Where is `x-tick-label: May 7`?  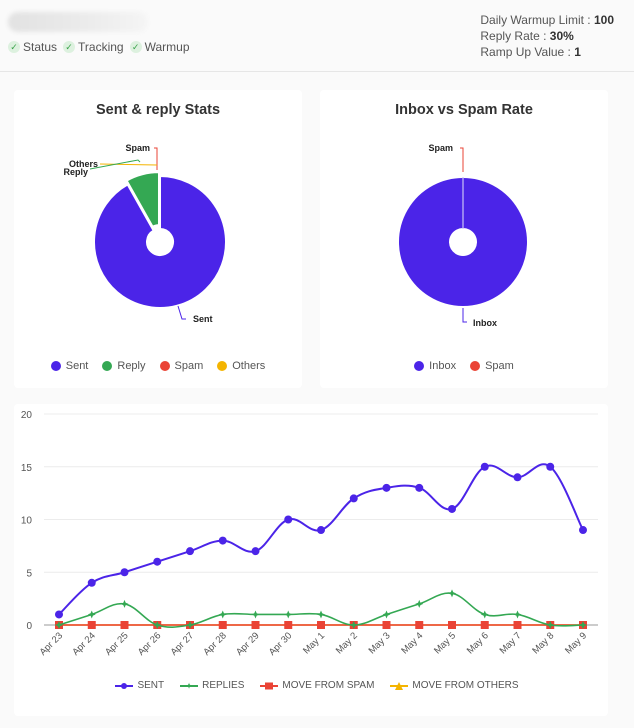 x-tick-label: May 7 is located at coordinates (511, 643).